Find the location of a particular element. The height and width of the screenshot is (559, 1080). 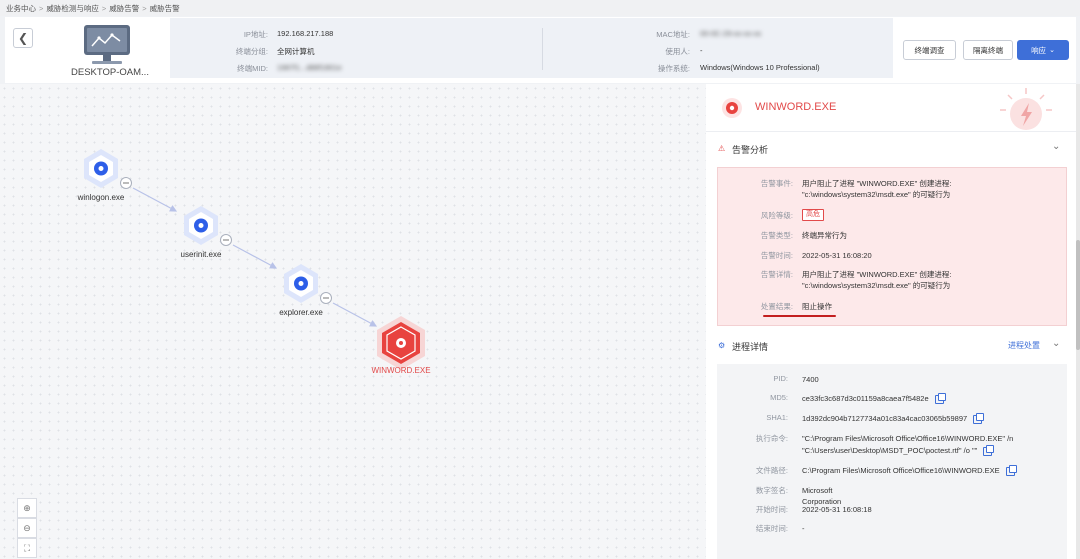

os-value: Windows(Windows 10 Professional) is located at coordinates (760, 67).